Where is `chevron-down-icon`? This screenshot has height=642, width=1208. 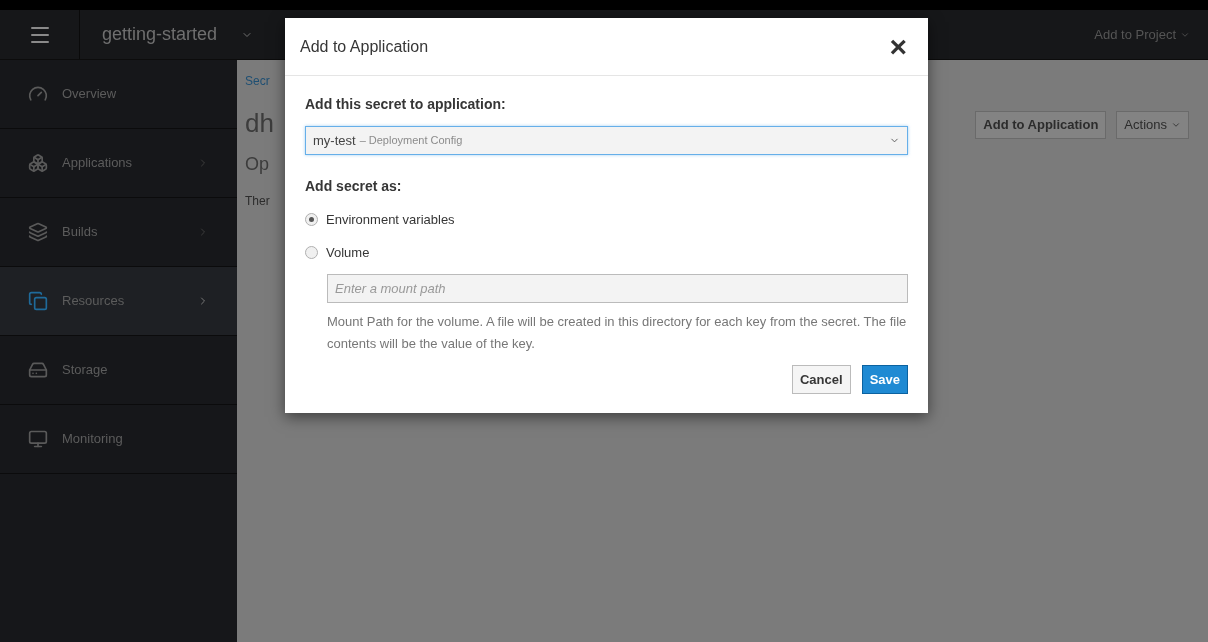 chevron-down-icon is located at coordinates (1176, 125).